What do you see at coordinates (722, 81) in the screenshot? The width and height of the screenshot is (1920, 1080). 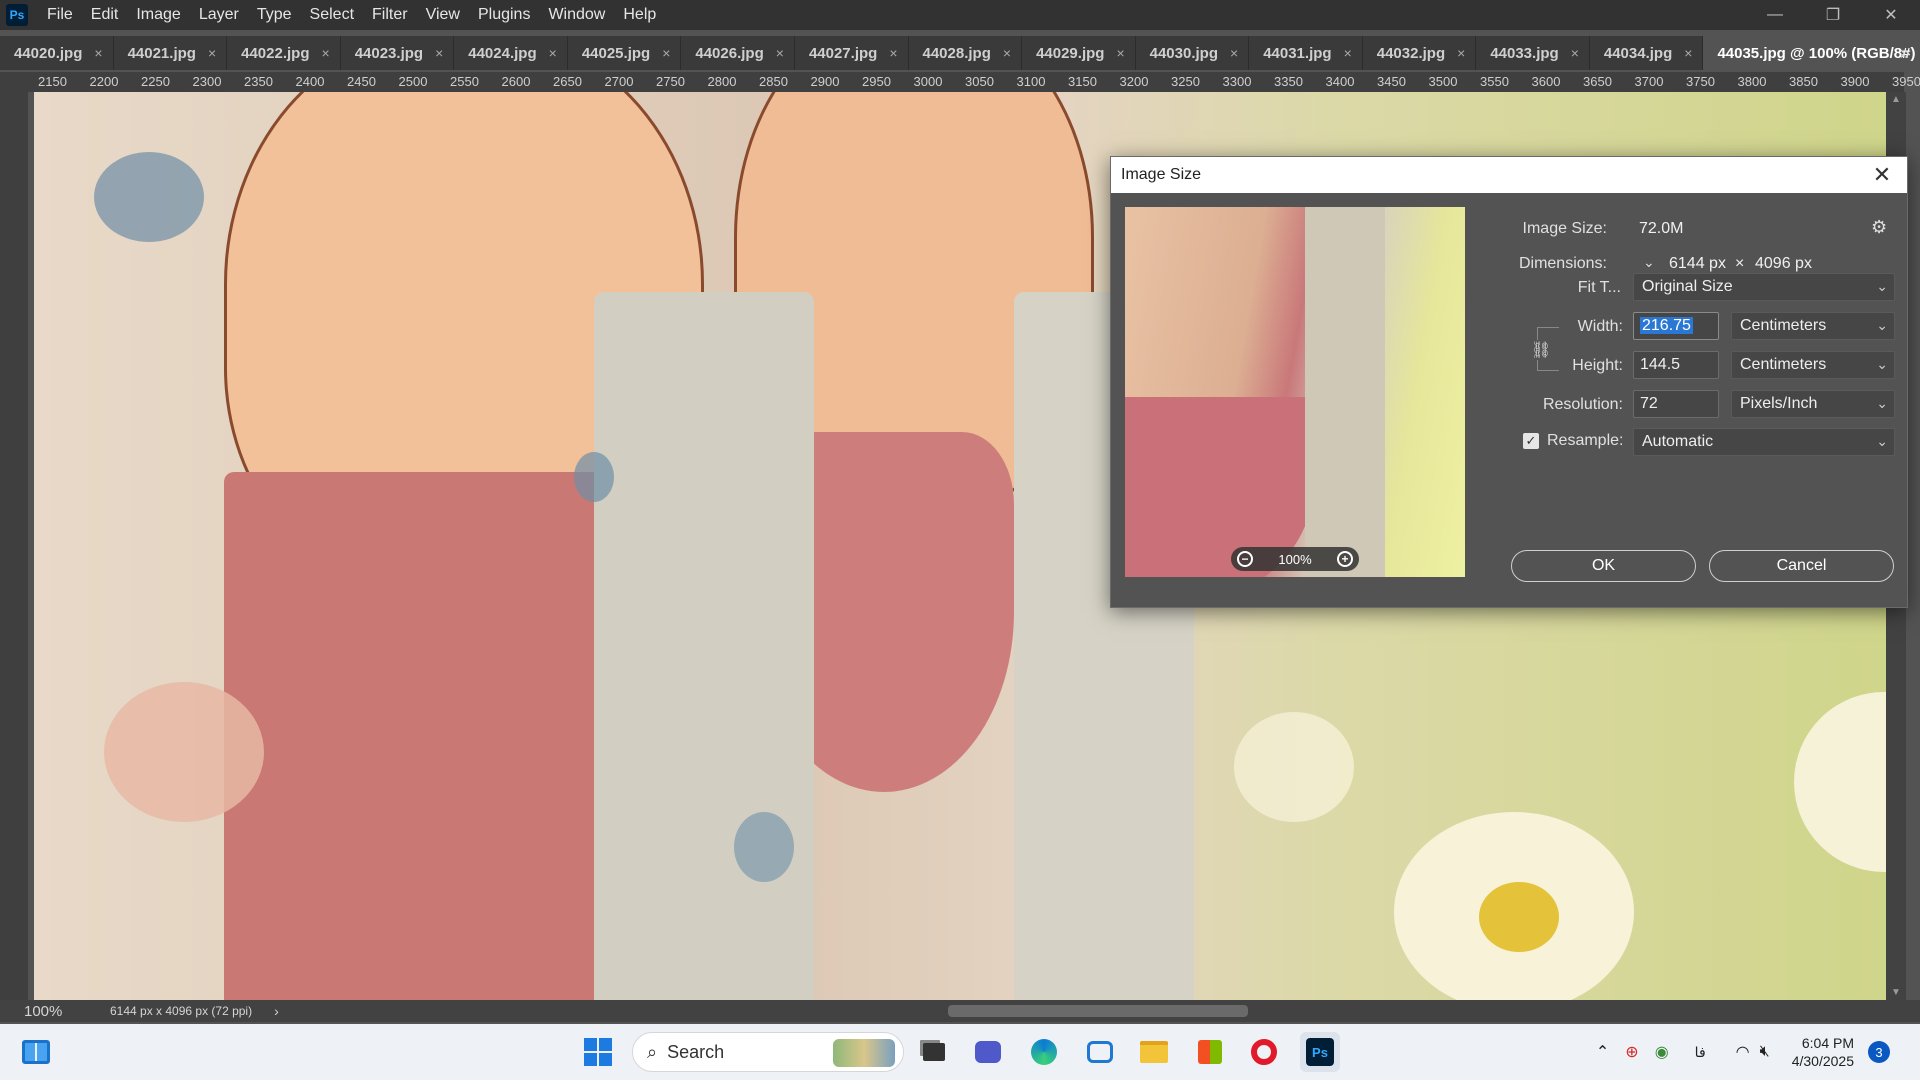 I see `ruler-mark-label: 2800` at bounding box center [722, 81].